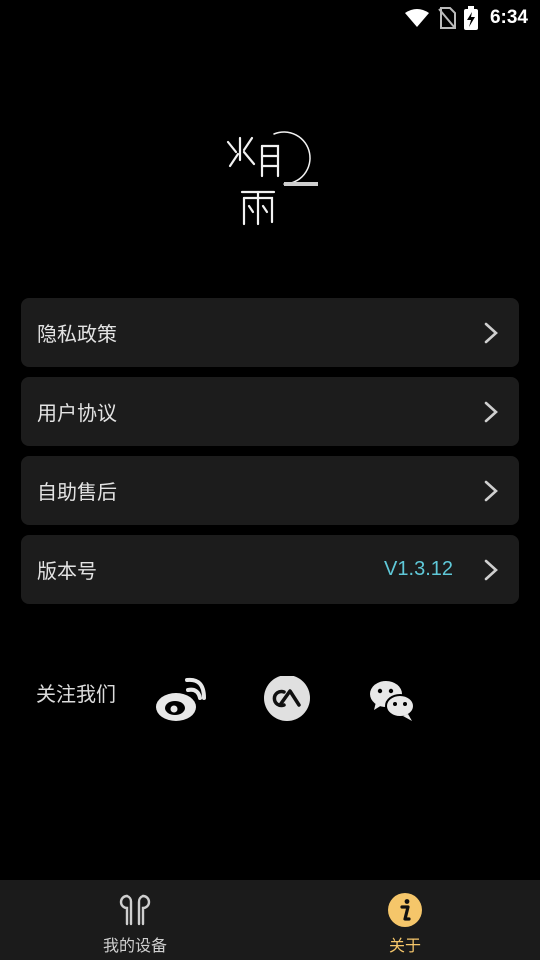  Describe the element at coordinates (270, 411) in the screenshot. I see `menu-item-user-agreement: 用户协议` at that location.